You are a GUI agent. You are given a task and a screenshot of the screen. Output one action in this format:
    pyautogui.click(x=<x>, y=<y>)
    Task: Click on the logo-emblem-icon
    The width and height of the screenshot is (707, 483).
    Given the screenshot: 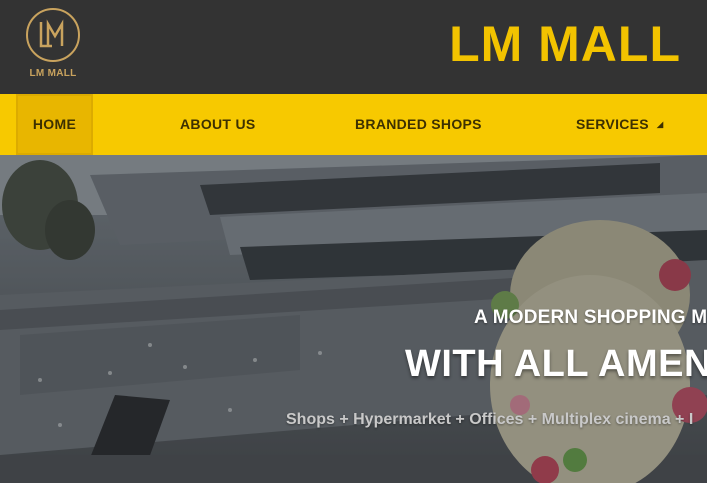 What is the action you would take?
    pyautogui.click(x=53, y=35)
    